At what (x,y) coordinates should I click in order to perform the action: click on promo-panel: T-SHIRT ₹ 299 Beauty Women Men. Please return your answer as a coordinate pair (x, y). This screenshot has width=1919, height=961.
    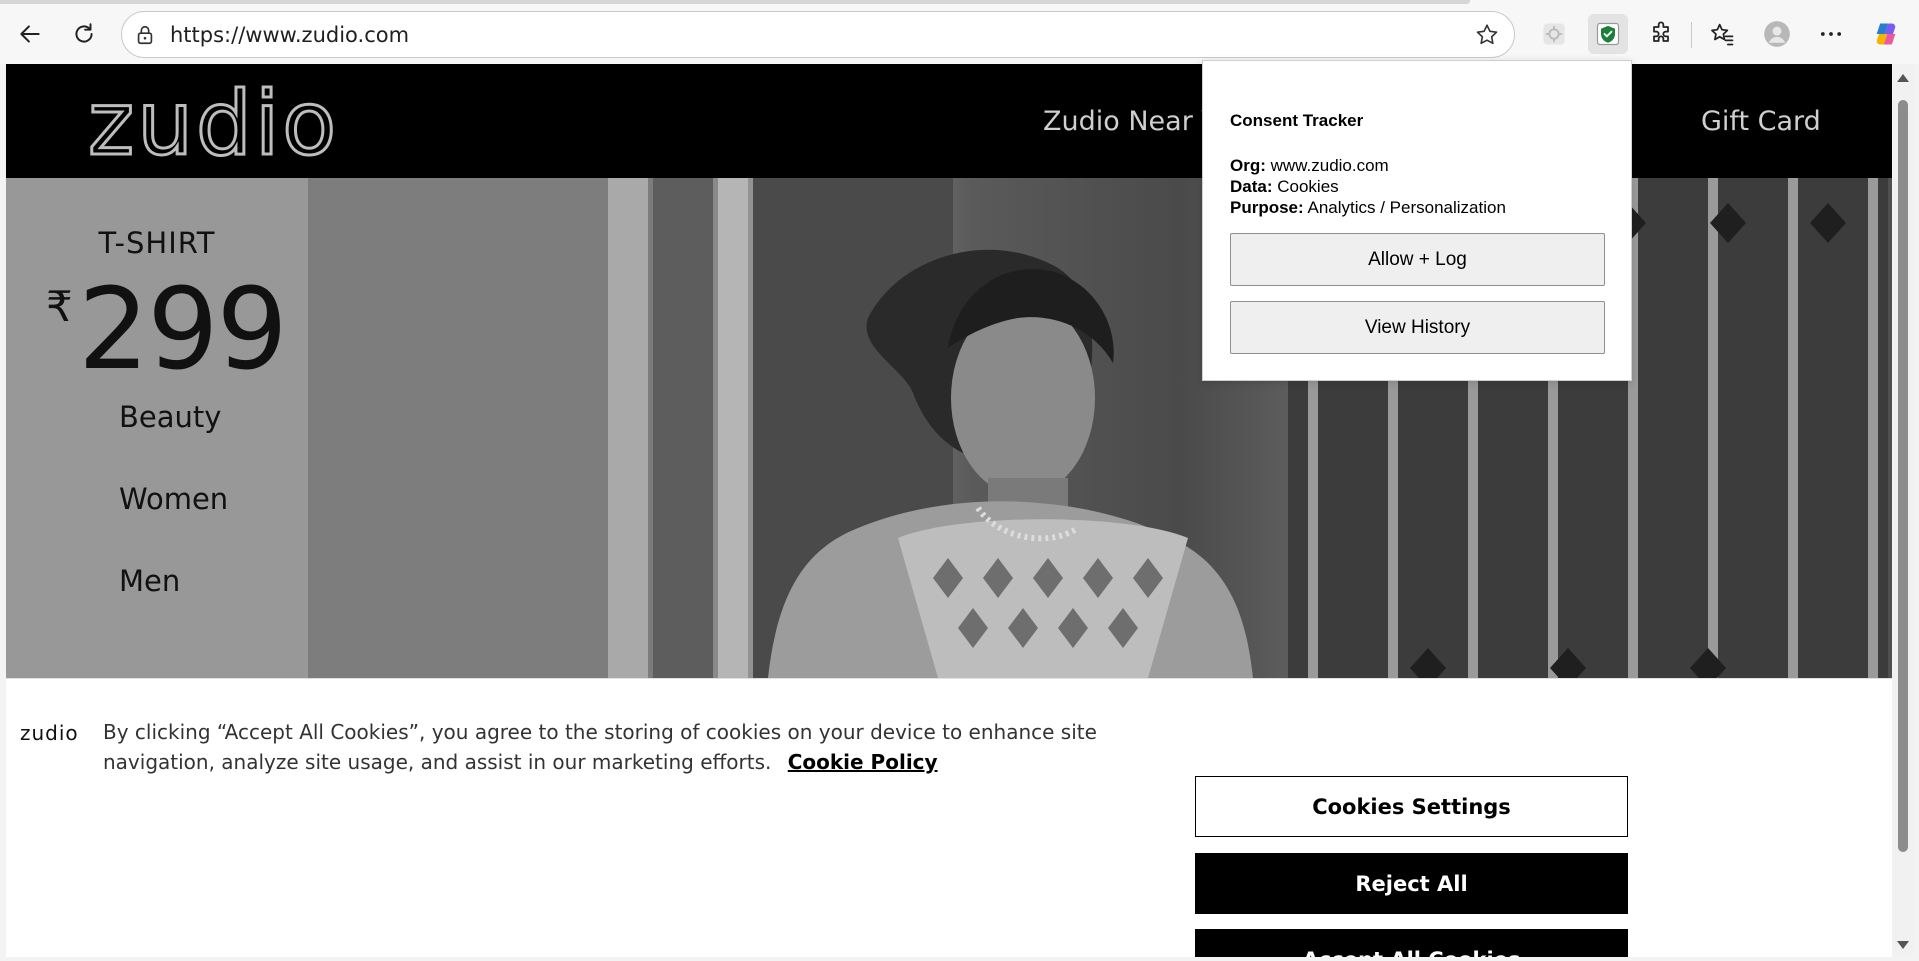
    Looking at the image, I should click on (157, 428).